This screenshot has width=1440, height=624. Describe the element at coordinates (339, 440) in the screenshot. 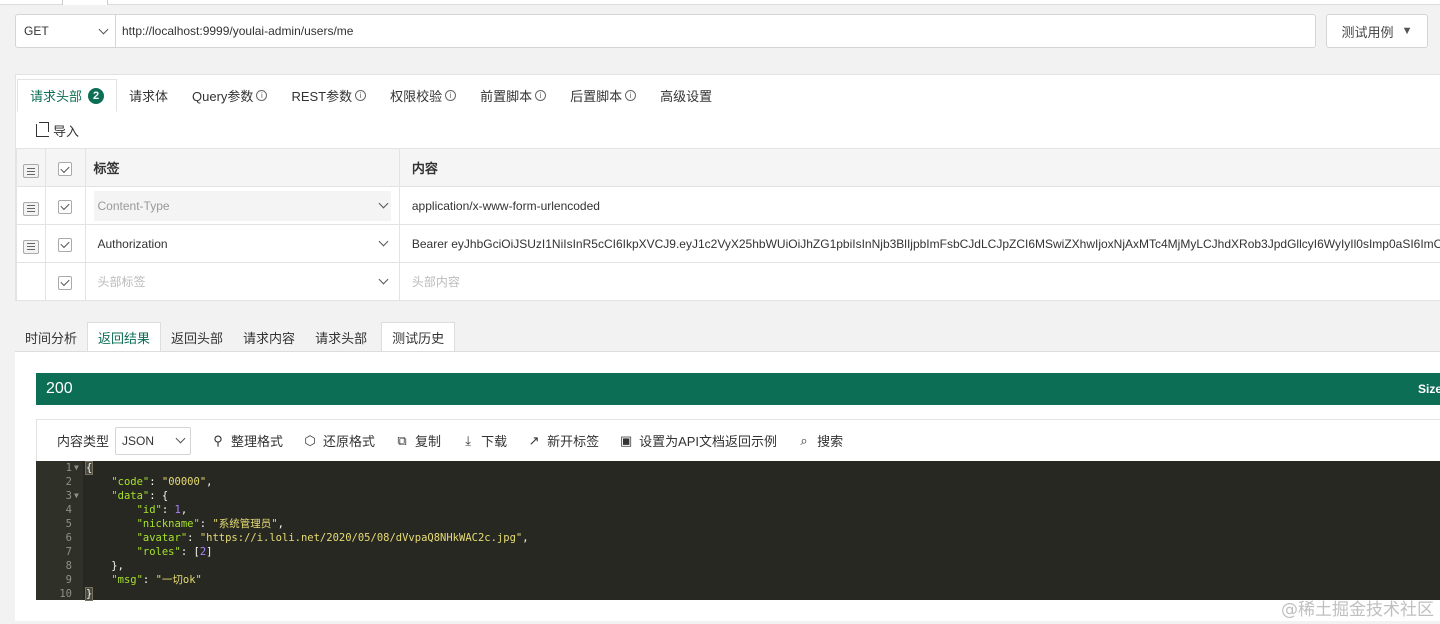

I see `restore-button: ⬡ 还原格式` at that location.